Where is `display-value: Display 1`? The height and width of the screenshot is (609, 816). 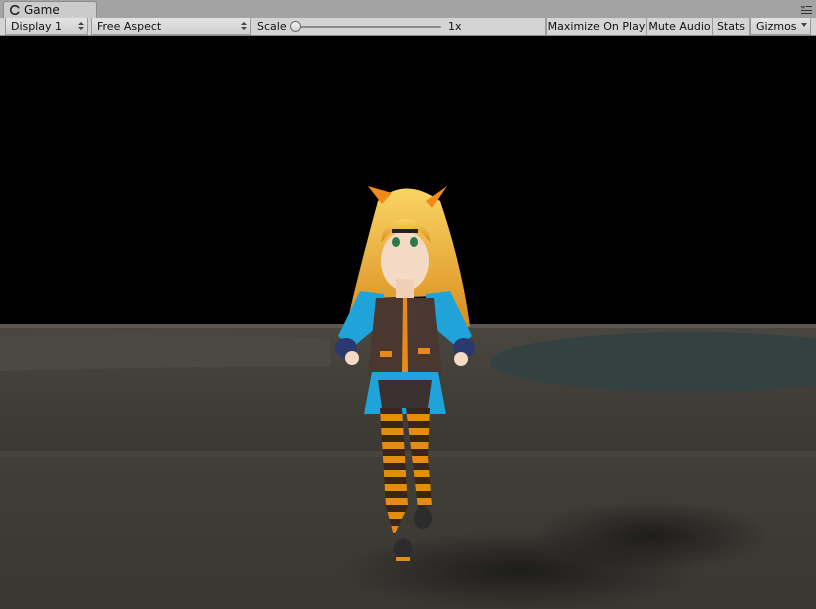
display-value: Display 1 is located at coordinates (37, 26).